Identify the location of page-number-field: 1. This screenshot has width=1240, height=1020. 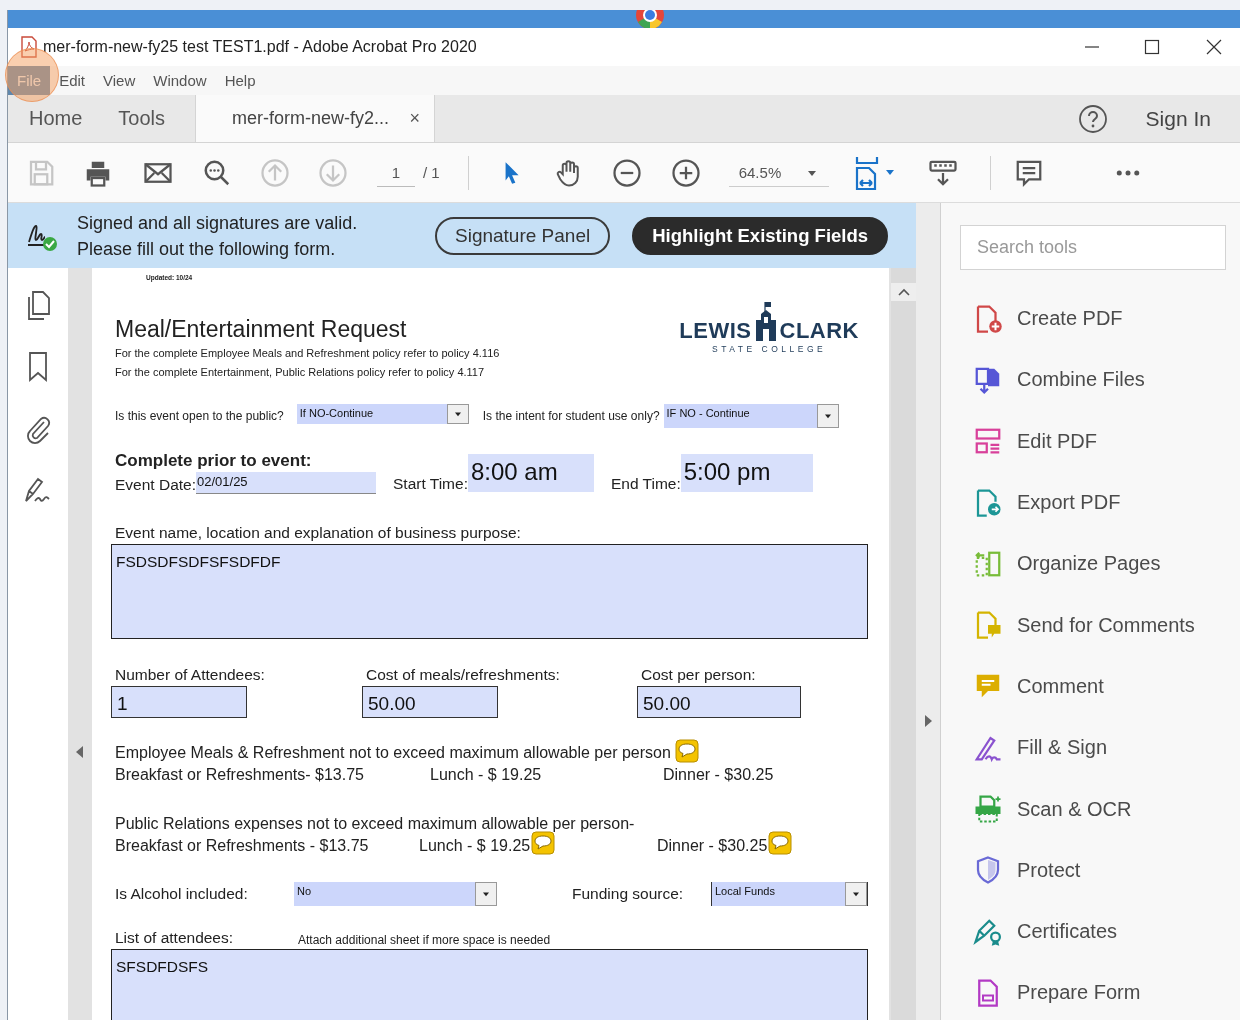
(396, 172).